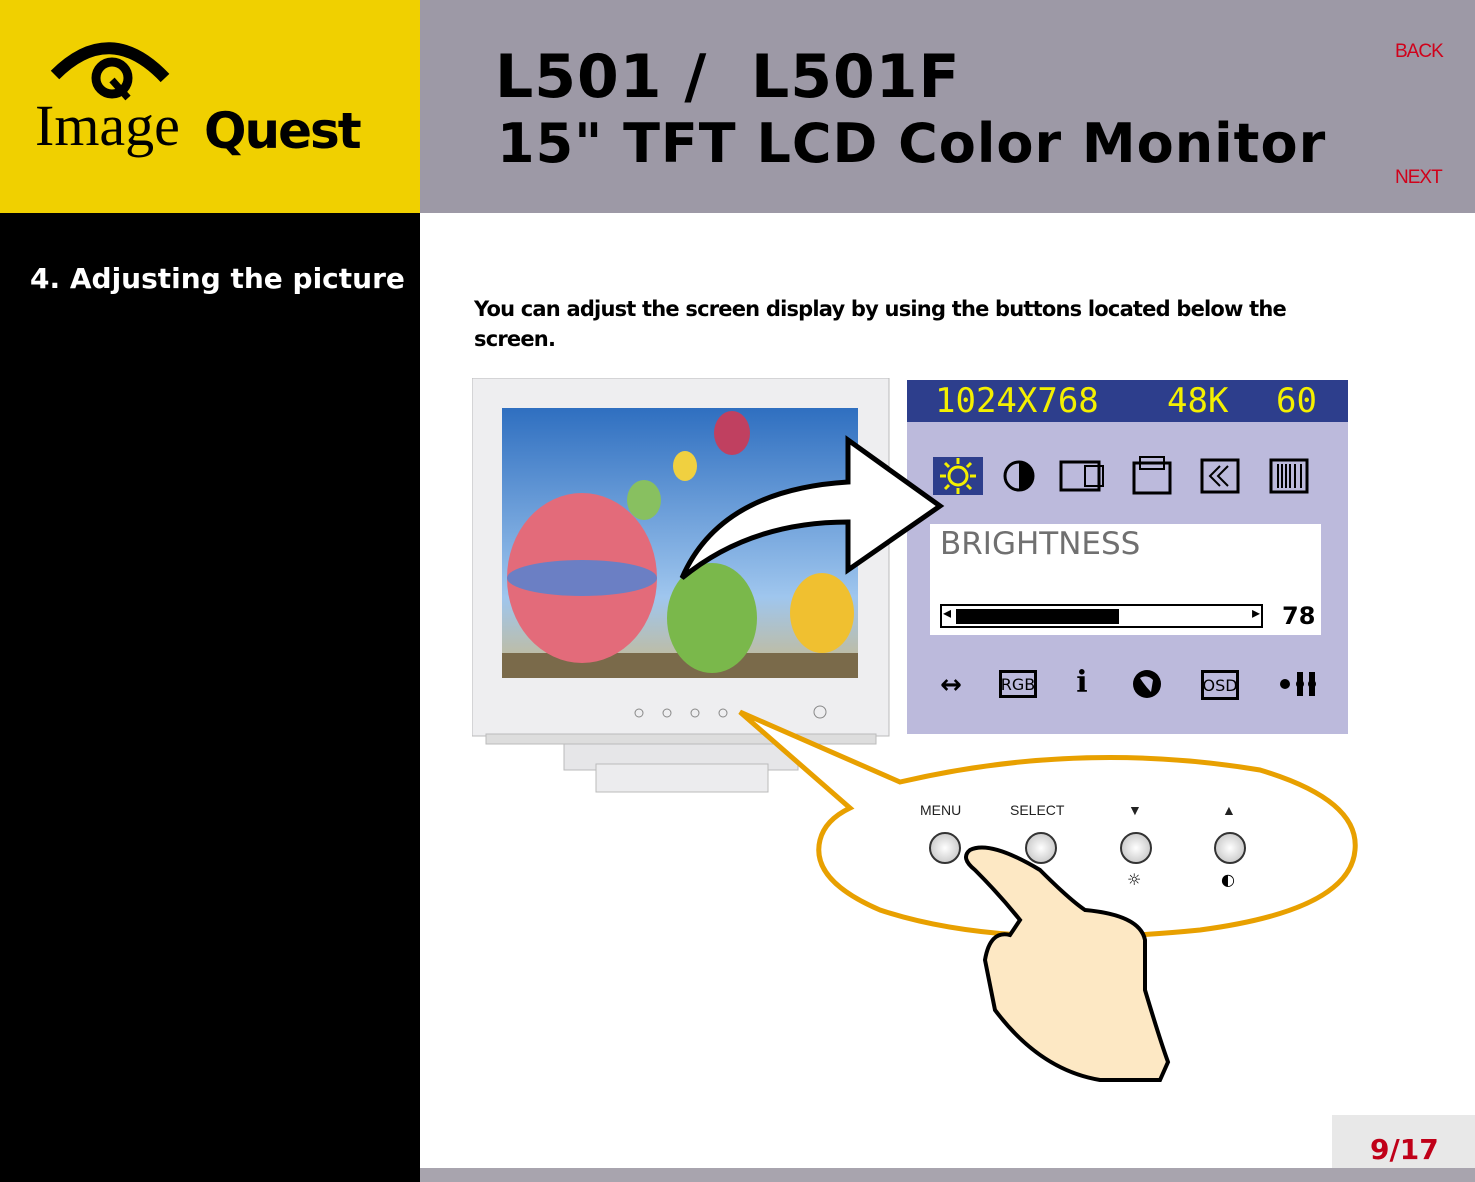 The image size is (1475, 1182). I want to click on up-label: ▲, so click(1229, 810).